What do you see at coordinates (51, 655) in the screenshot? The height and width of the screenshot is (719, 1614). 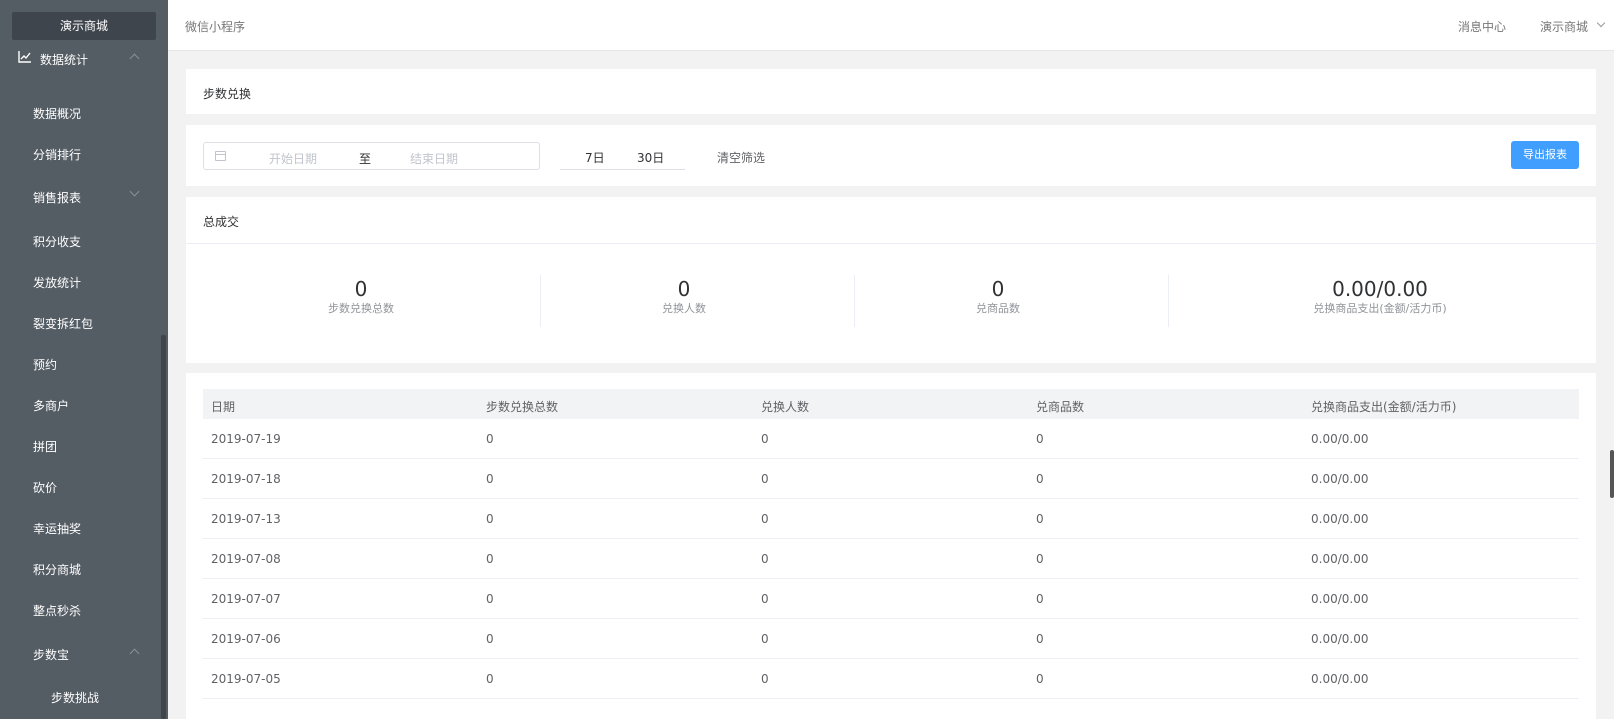 I see `sidebar-item-label: 步数宝` at bounding box center [51, 655].